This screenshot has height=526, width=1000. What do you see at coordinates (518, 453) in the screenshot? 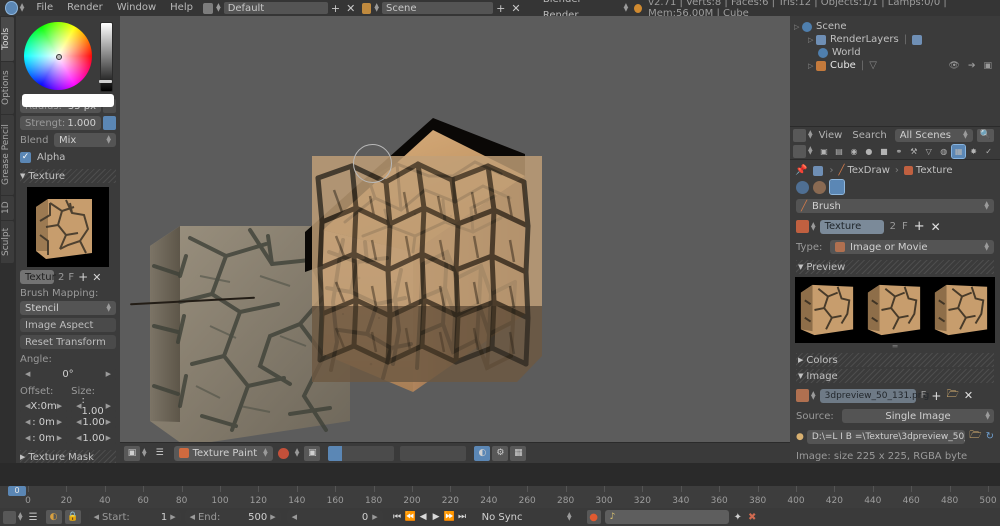
I see `render-preview-icon: ▦` at bounding box center [518, 453].